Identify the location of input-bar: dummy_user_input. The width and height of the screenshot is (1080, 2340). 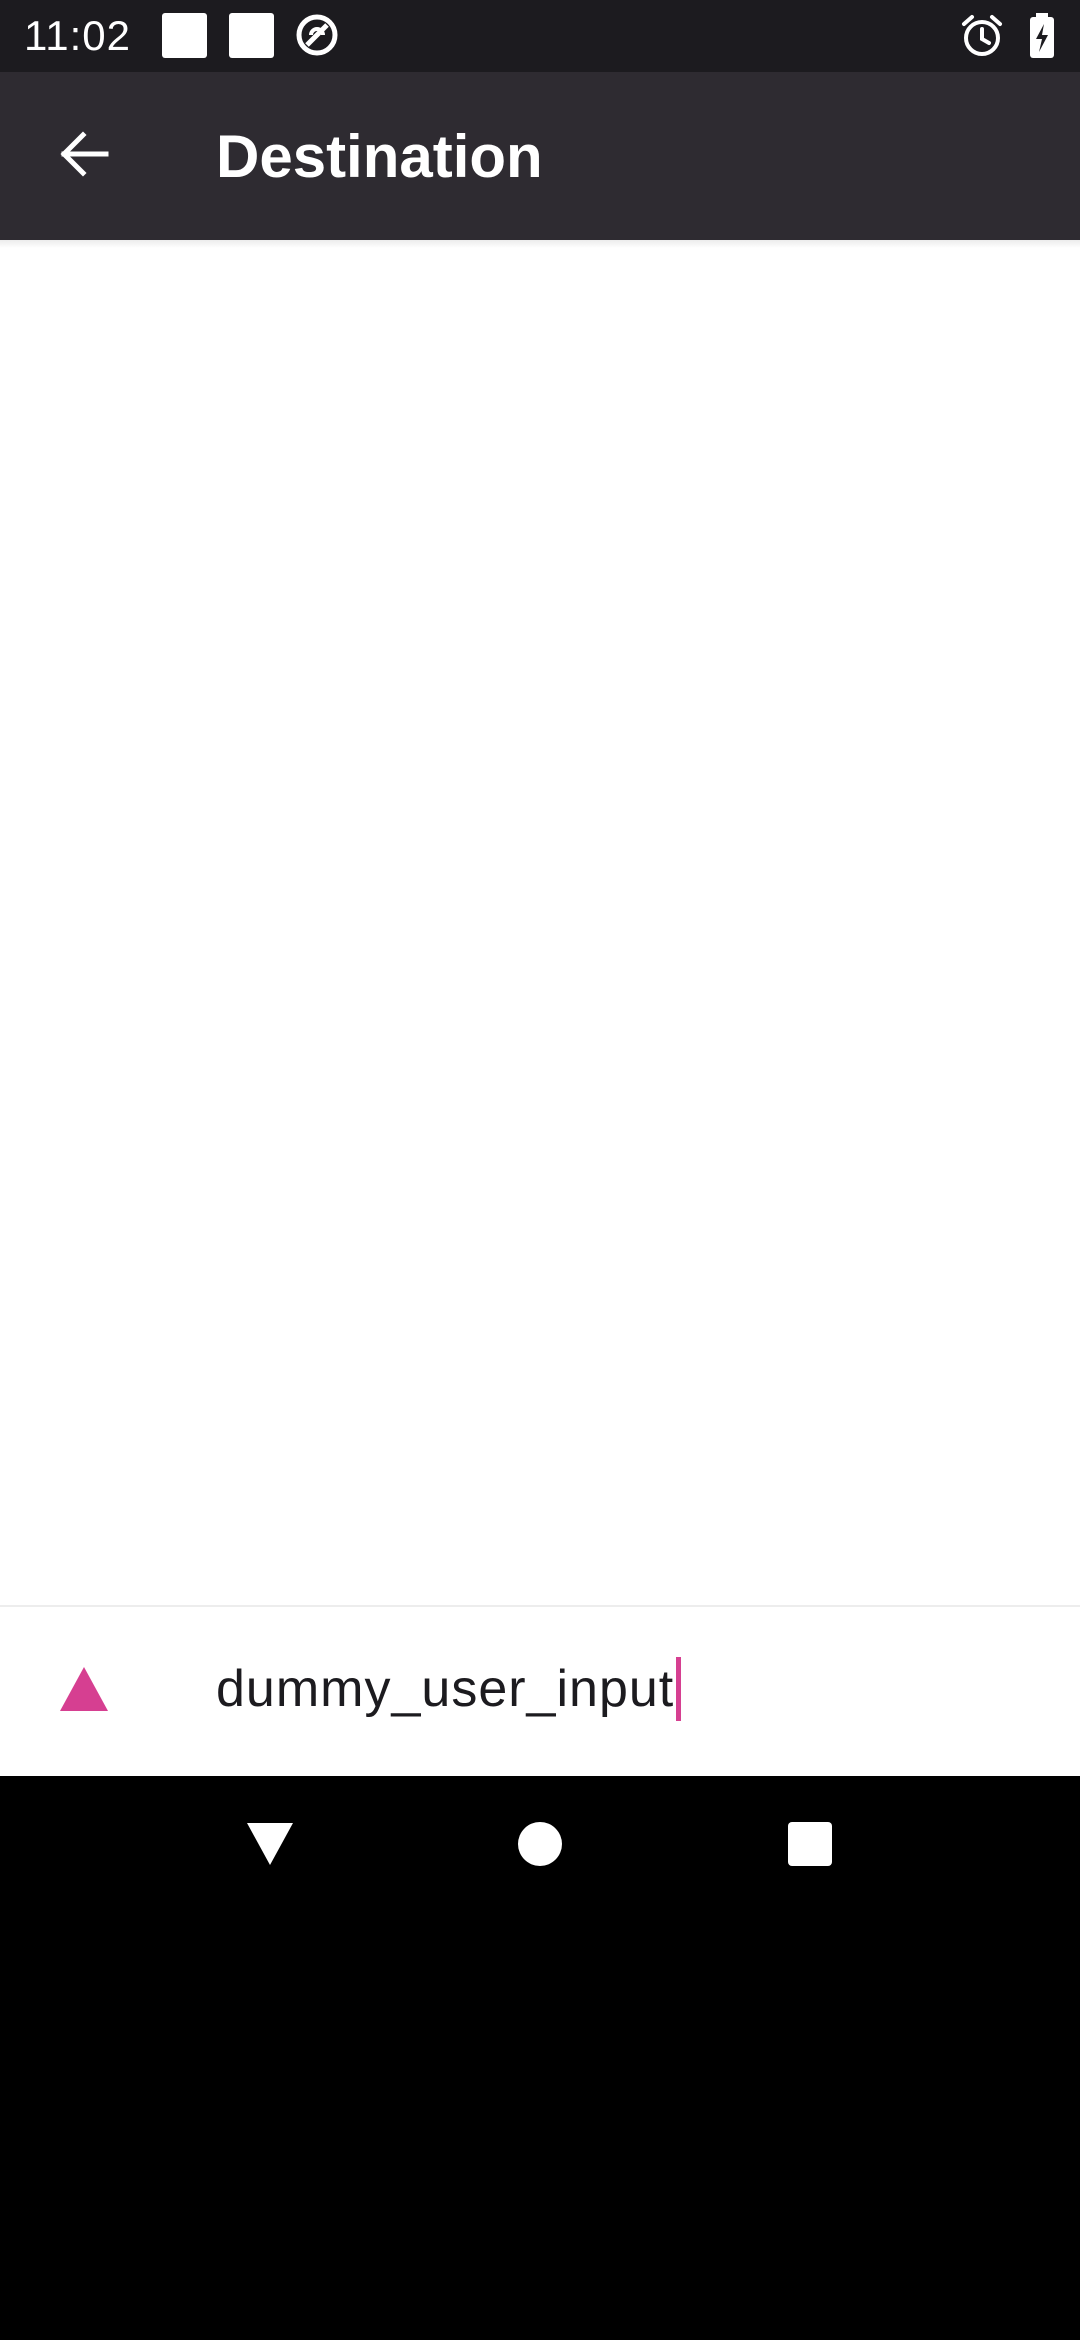
(540, 1690).